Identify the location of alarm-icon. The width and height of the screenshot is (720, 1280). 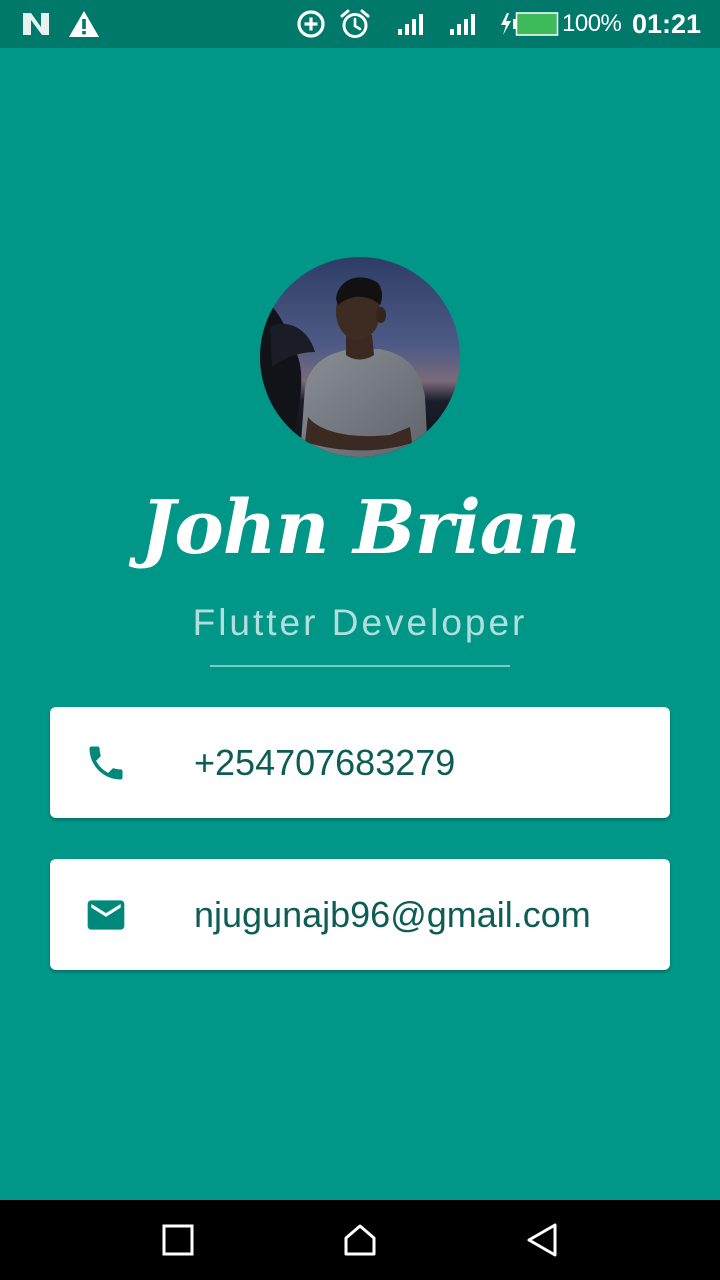
(355, 24).